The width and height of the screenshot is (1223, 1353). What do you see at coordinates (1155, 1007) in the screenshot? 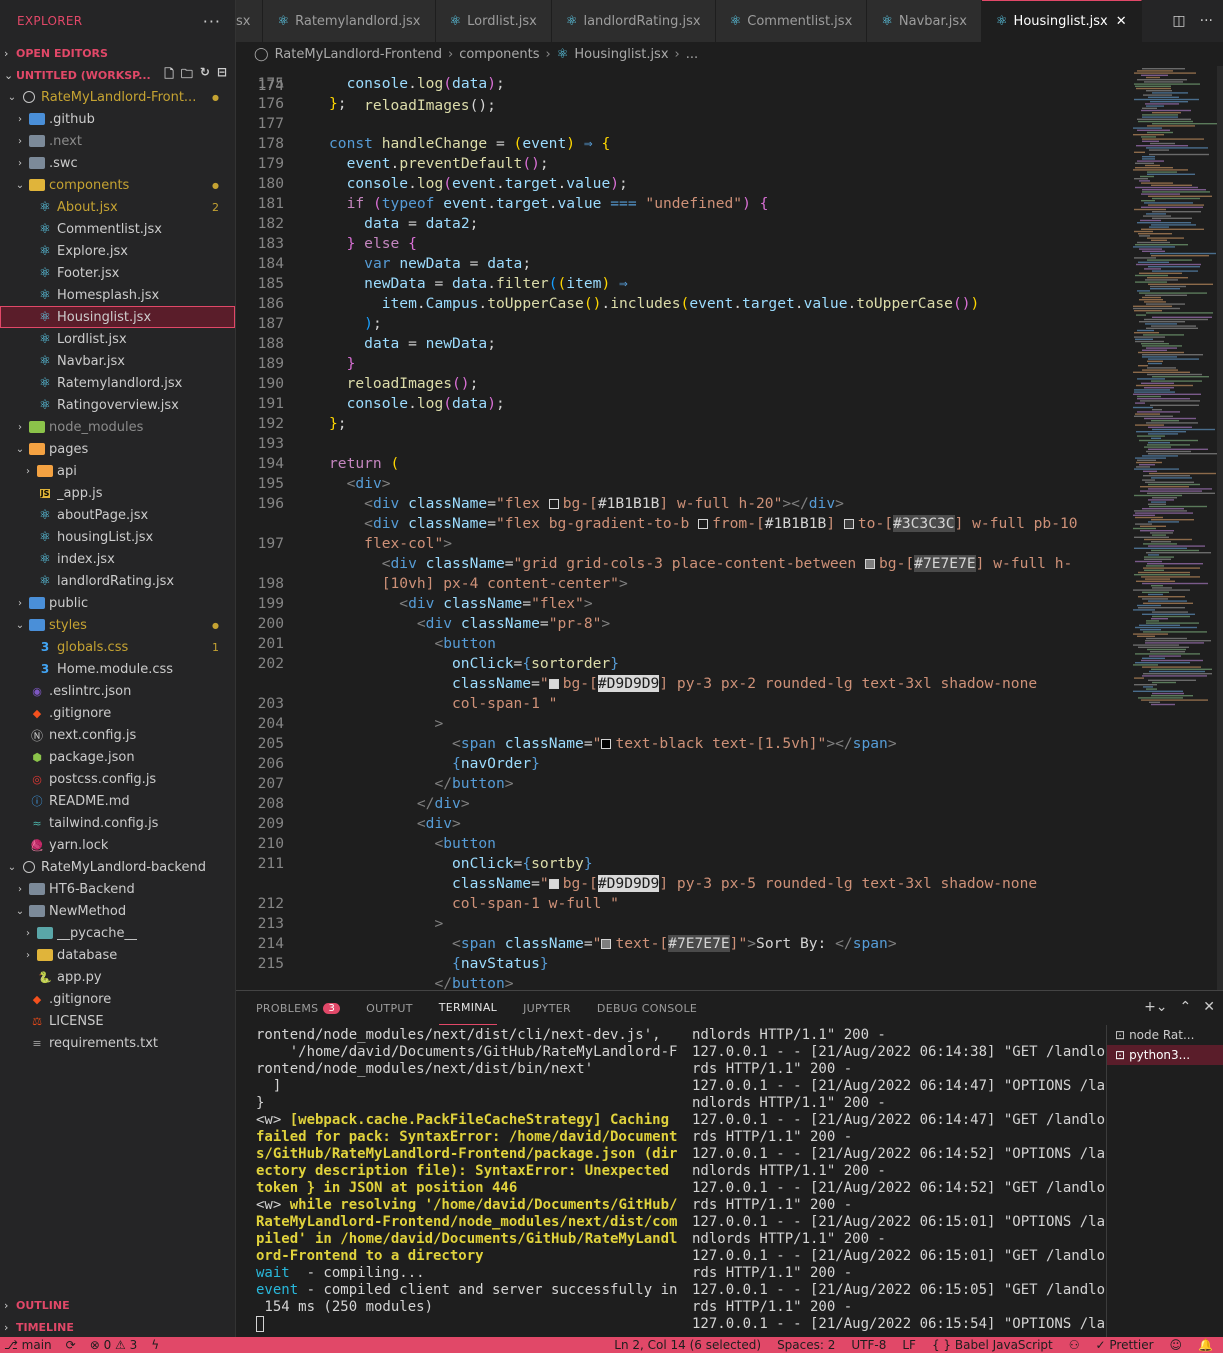
I see `new-terminal-icon: +⌄` at bounding box center [1155, 1007].